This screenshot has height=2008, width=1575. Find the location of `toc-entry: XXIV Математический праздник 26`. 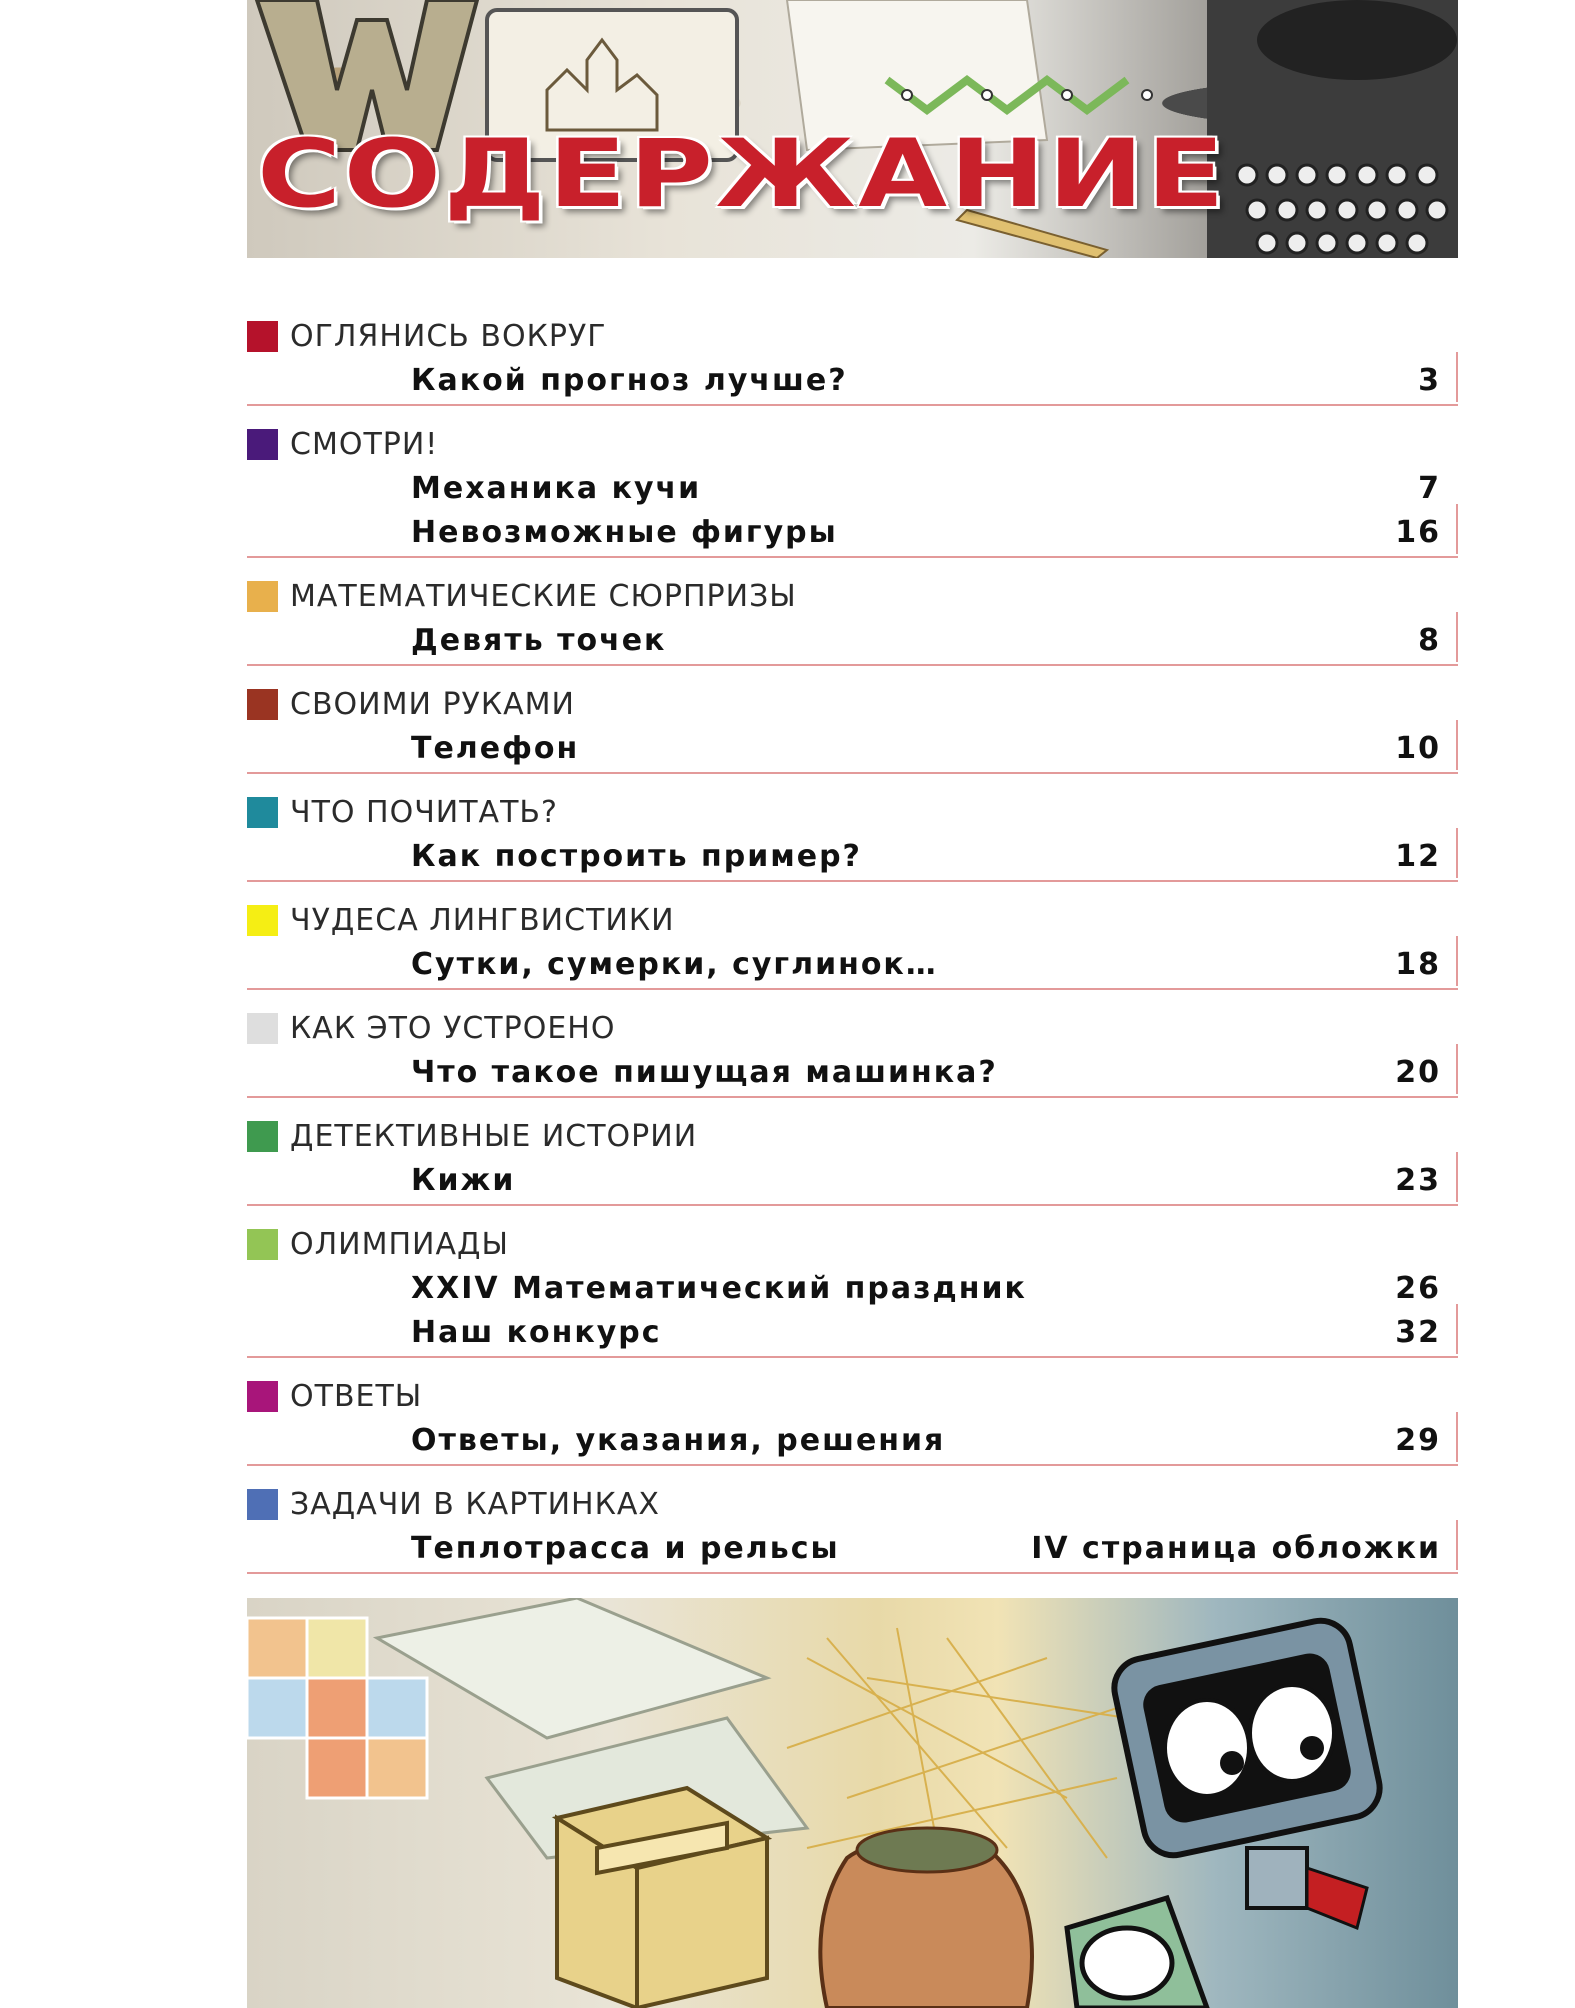

toc-entry: XXIV Математический праздник 26 is located at coordinates (852, 1288).